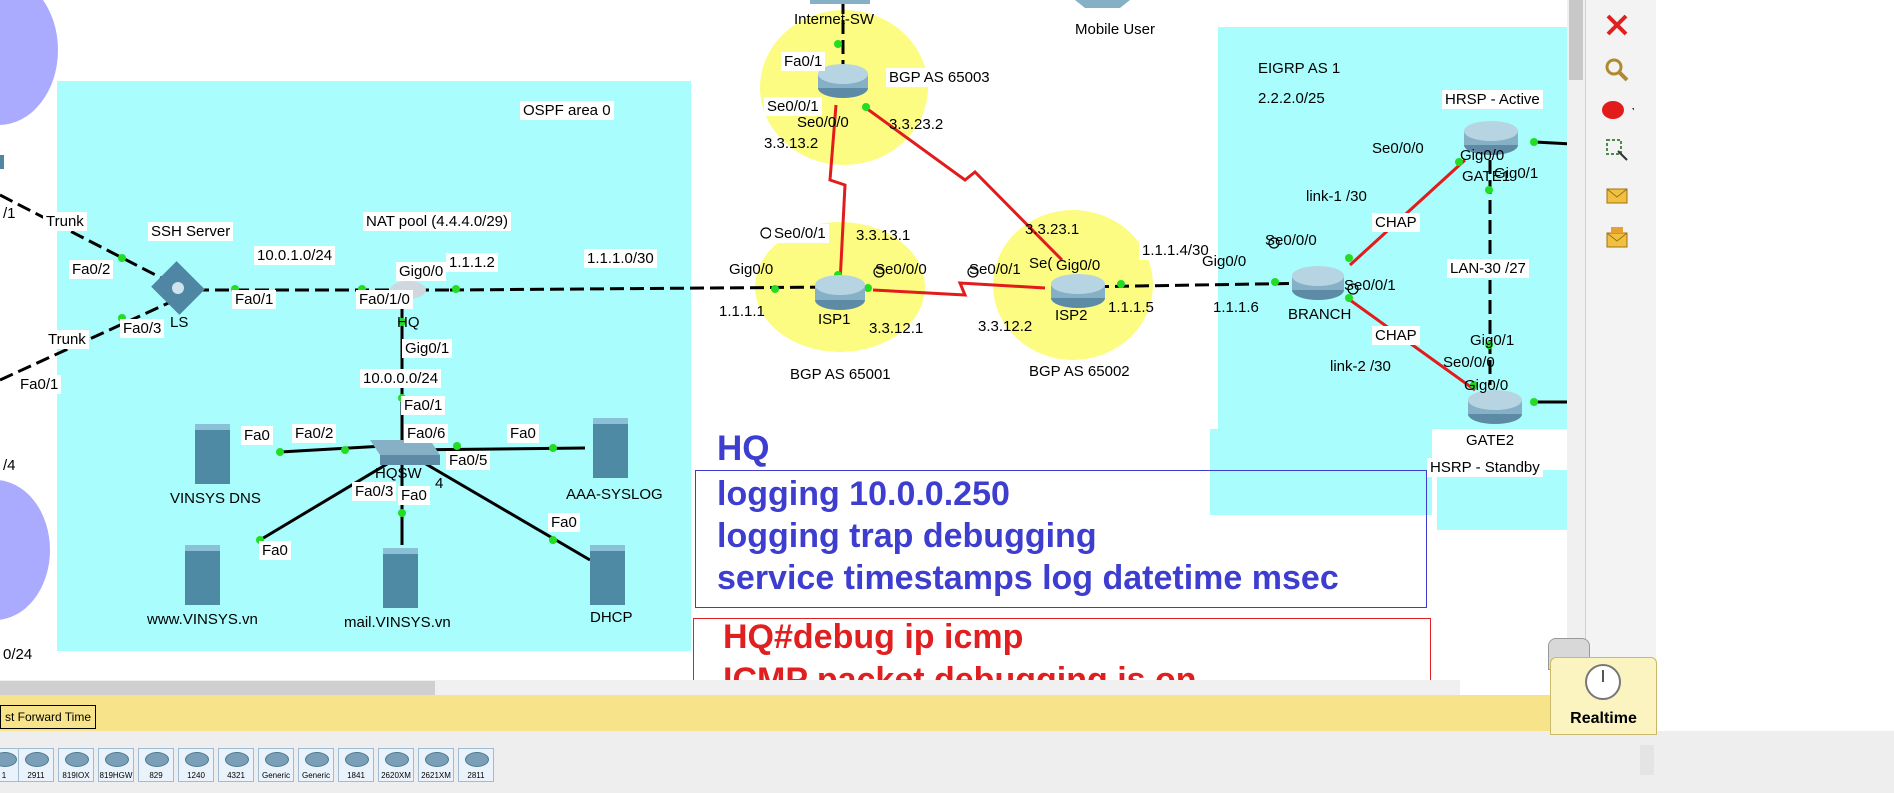 This screenshot has width=1894, height=793. Describe the element at coordinates (1028, 578) in the screenshot. I see `note-blue-line-3: service timestamps log datetime msec` at that location.